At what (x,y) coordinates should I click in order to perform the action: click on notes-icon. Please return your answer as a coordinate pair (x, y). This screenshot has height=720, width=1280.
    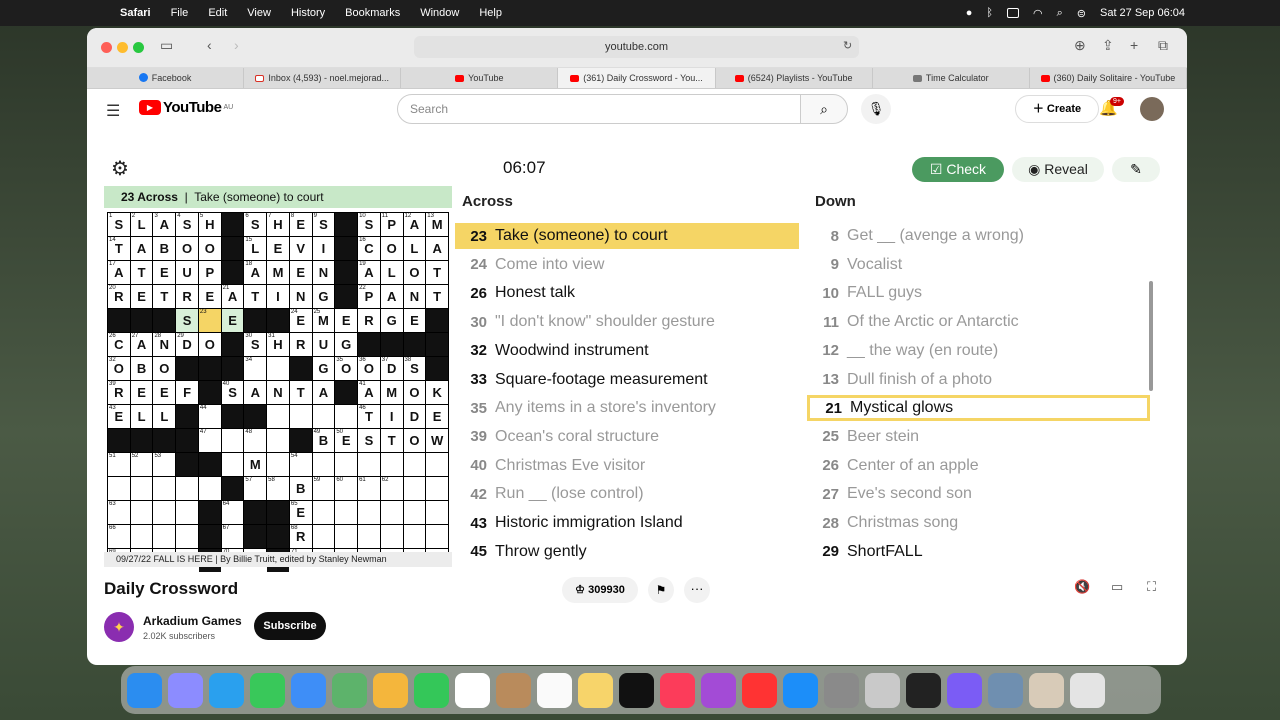
    Looking at the image, I should click on (595, 690).